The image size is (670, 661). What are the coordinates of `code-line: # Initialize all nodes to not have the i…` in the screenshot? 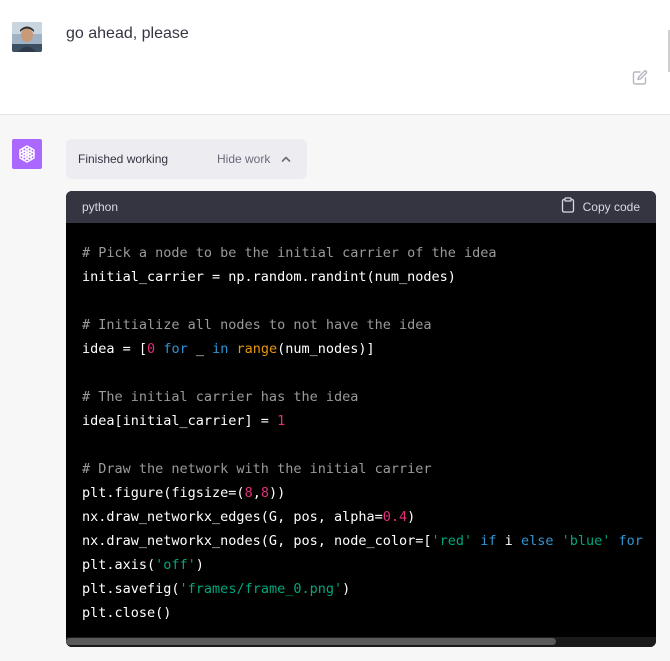 It's located at (257, 325).